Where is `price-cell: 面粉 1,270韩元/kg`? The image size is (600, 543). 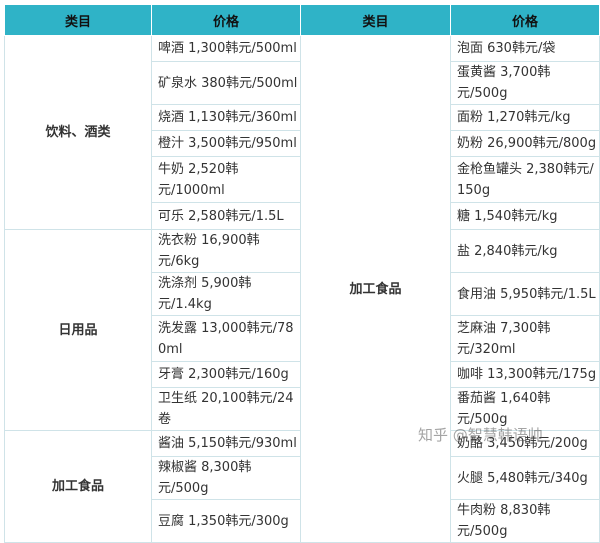
price-cell: 面粉 1,270韩元/kg is located at coordinates (525, 117).